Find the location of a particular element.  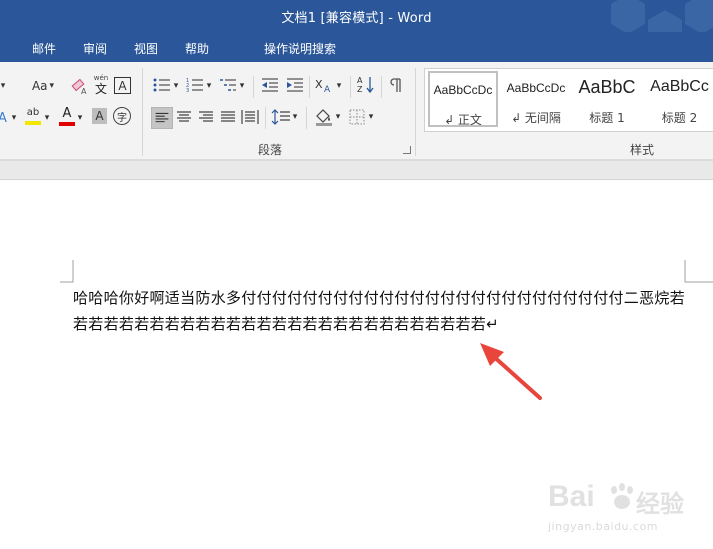

character-border-button: A is located at coordinates (122, 85).